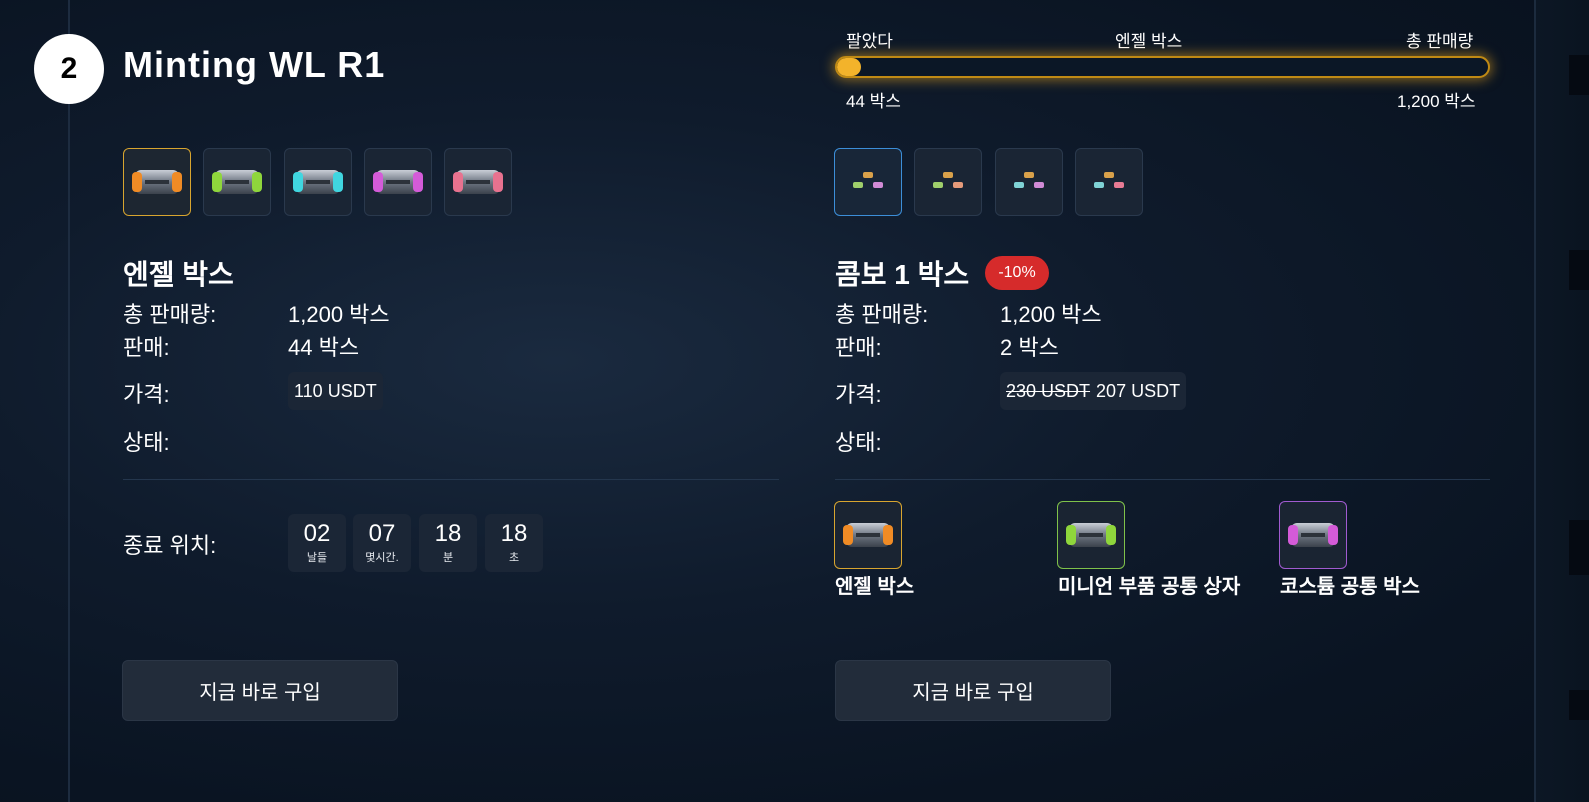 Image resolution: width=1589 pixels, height=802 pixels. Describe the element at coordinates (875, 587) in the screenshot. I see `combo-content-name: 엔젤 박스` at that location.